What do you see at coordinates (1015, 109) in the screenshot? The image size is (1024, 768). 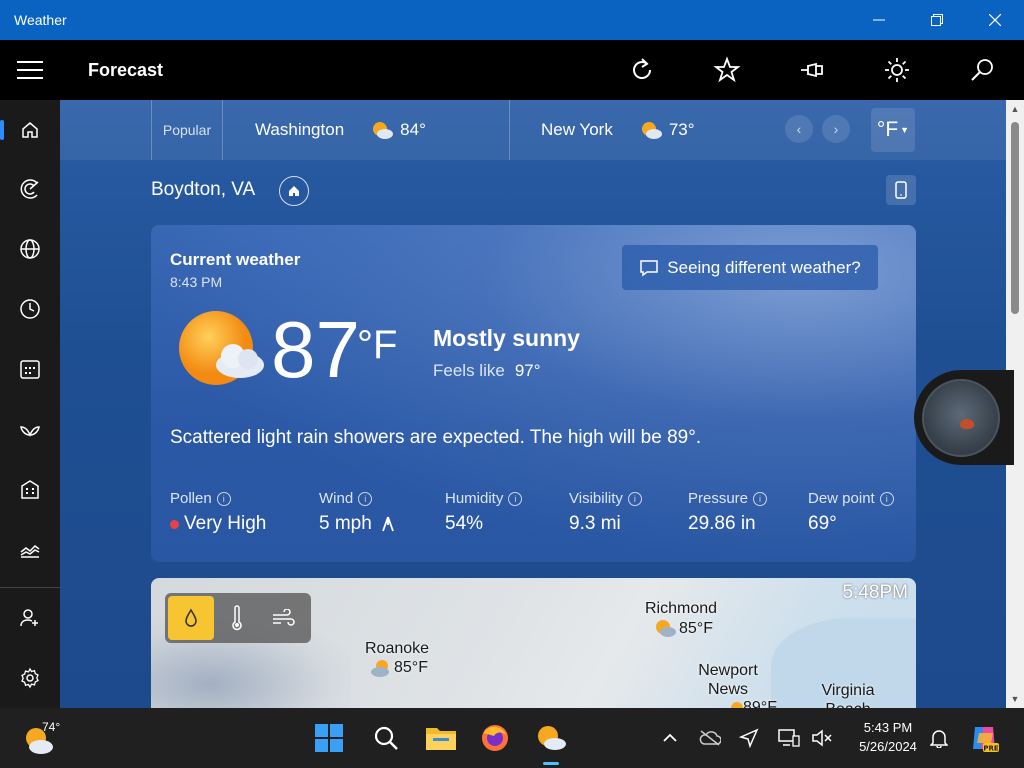 I see `scroll-up-arrow-icon: ▲` at bounding box center [1015, 109].